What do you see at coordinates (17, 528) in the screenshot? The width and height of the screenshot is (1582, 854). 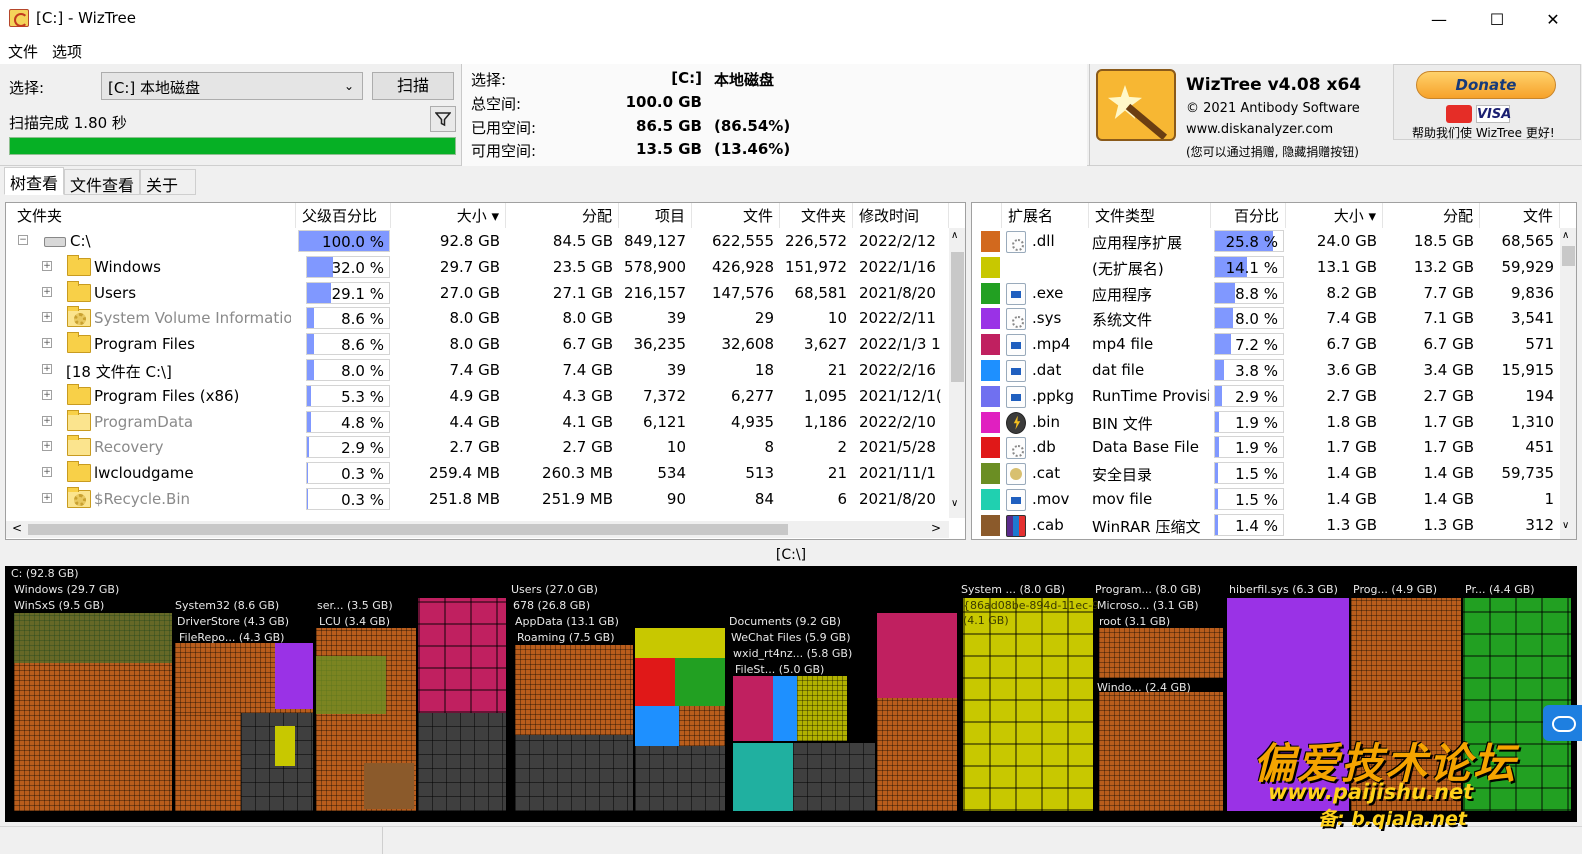 I see `scroll-left-icon: <` at bounding box center [17, 528].